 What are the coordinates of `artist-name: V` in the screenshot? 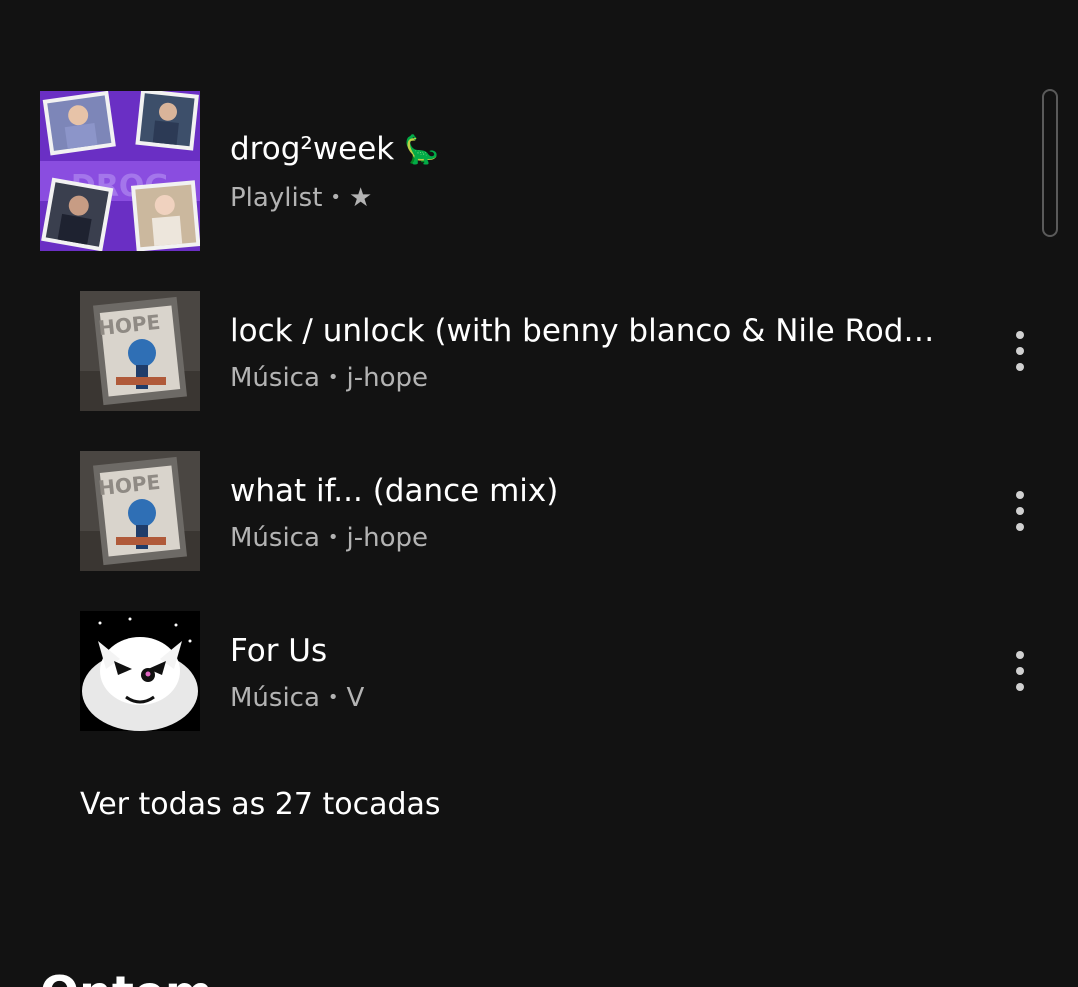 It's located at (356, 698).